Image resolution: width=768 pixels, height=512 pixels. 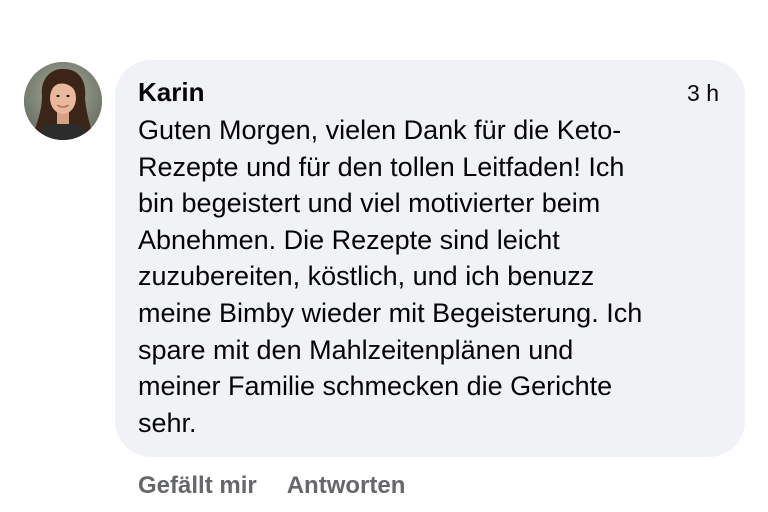 What do you see at coordinates (271, 486) in the screenshot?
I see `comment-actions: Gefällt mir Antworten` at bounding box center [271, 486].